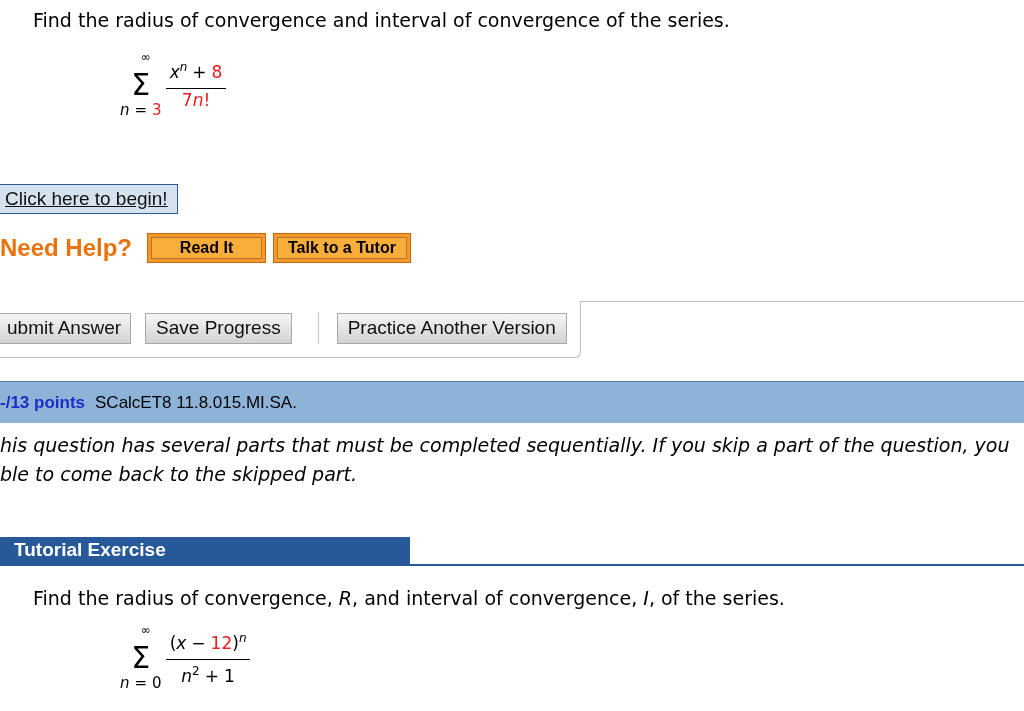 The image size is (1024, 711). I want to click on begin-button: Click here to begin!, so click(89, 199).